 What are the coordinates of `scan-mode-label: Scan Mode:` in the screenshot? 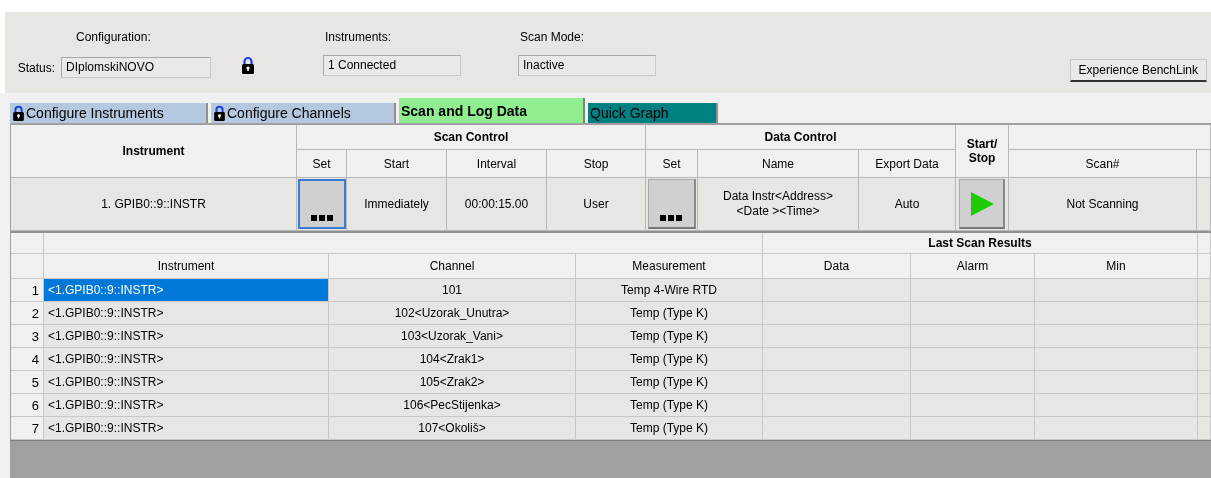 It's located at (553, 38).